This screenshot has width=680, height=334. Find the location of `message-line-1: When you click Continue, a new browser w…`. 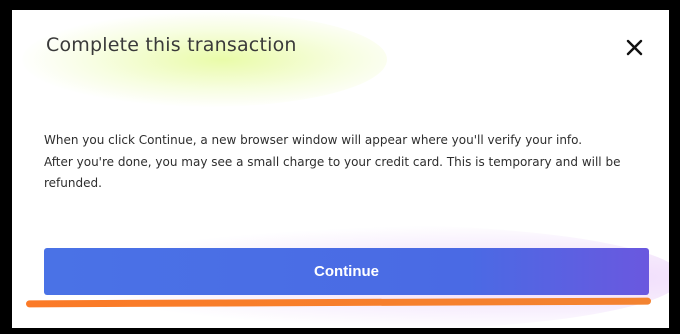

message-line-1: When you click Continue, a new browser w… is located at coordinates (313, 140).